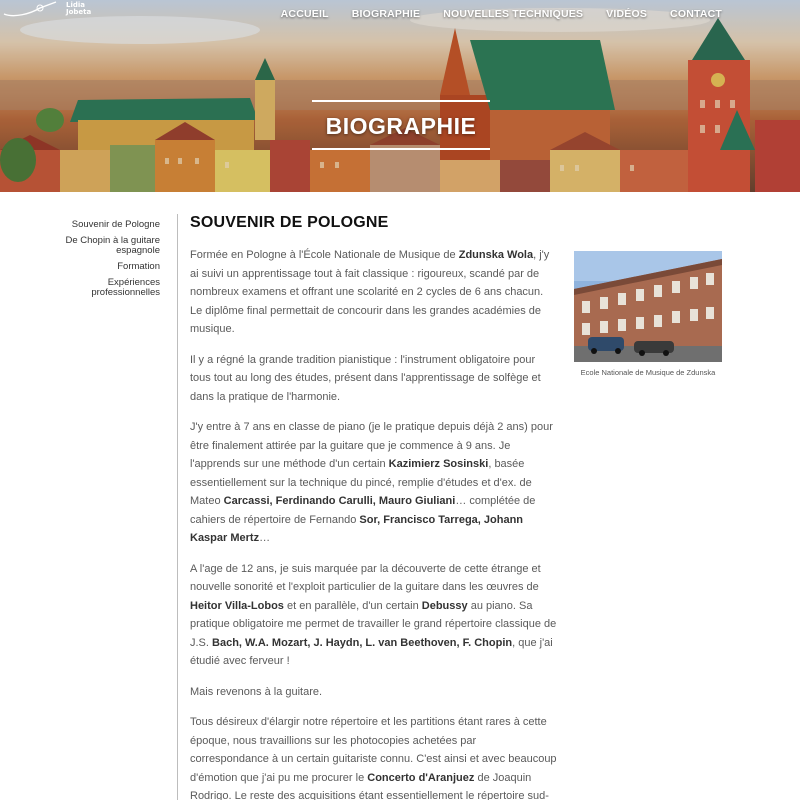 The width and height of the screenshot is (800, 800). What do you see at coordinates (256, 691) in the screenshot?
I see `text-fragment: Mais revenons à la guitare.` at bounding box center [256, 691].